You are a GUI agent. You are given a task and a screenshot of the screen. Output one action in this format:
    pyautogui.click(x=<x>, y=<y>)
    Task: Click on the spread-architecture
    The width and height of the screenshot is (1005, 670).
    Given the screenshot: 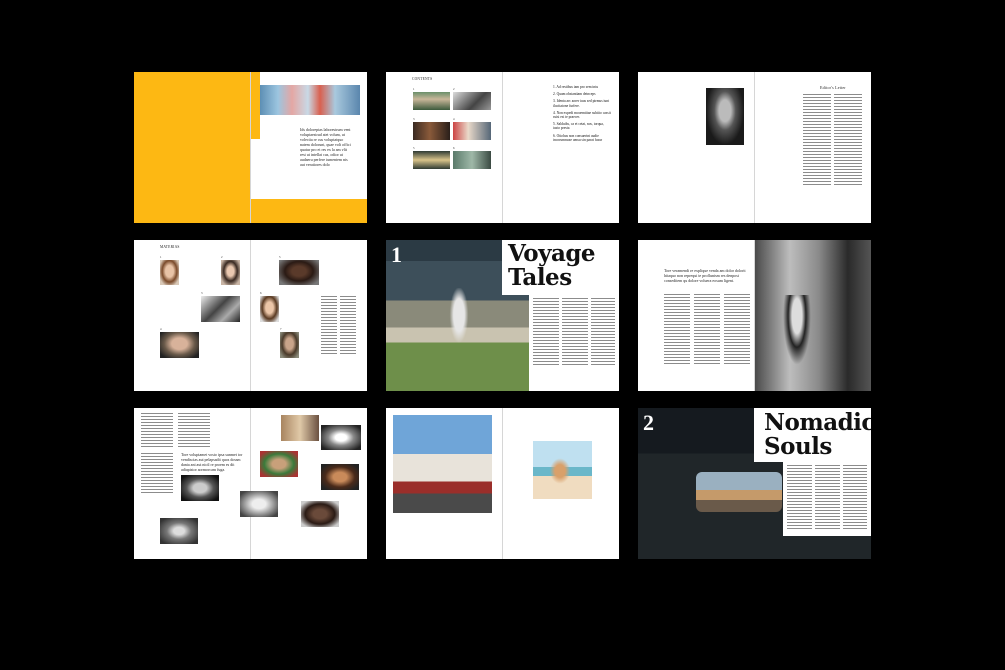 What is the action you would take?
    pyautogui.click(x=502, y=483)
    